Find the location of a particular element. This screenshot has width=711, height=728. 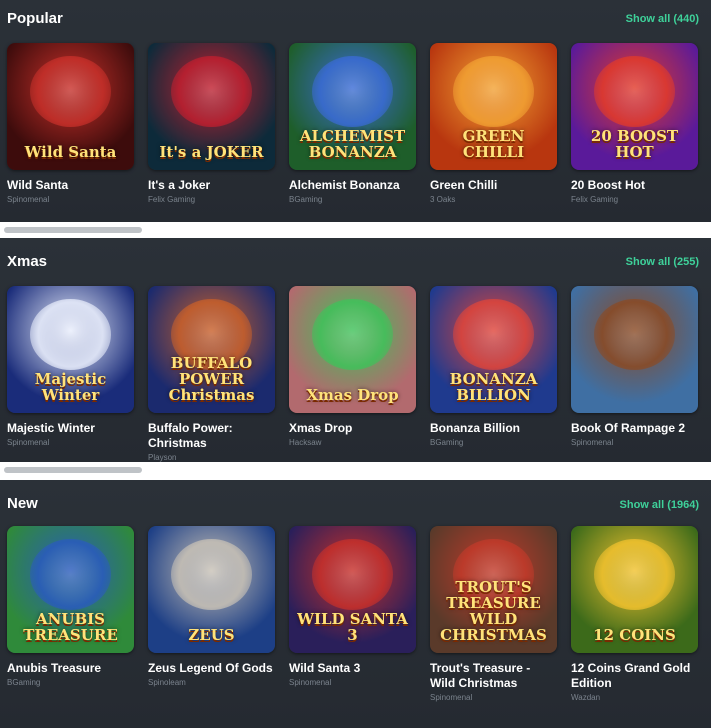

game-title: Alchemist Bonanza is located at coordinates (352, 185).